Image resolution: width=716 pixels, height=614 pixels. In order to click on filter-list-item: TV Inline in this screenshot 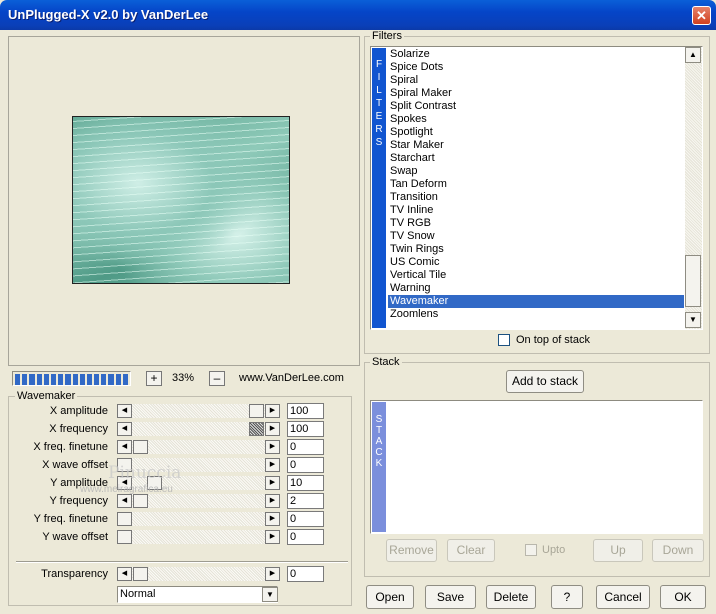, I will do `click(536, 210)`.